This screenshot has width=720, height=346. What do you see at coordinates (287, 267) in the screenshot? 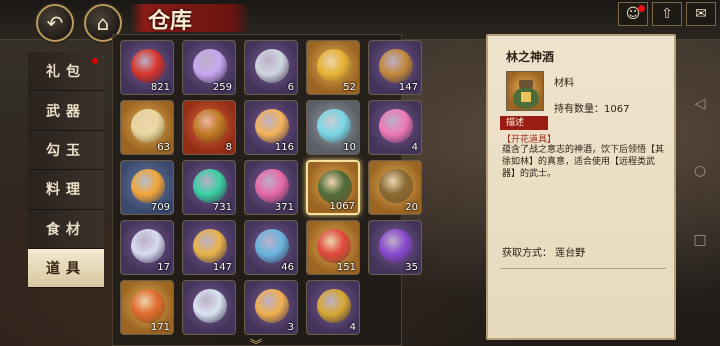
I see `item-count: 46` at bounding box center [287, 267].